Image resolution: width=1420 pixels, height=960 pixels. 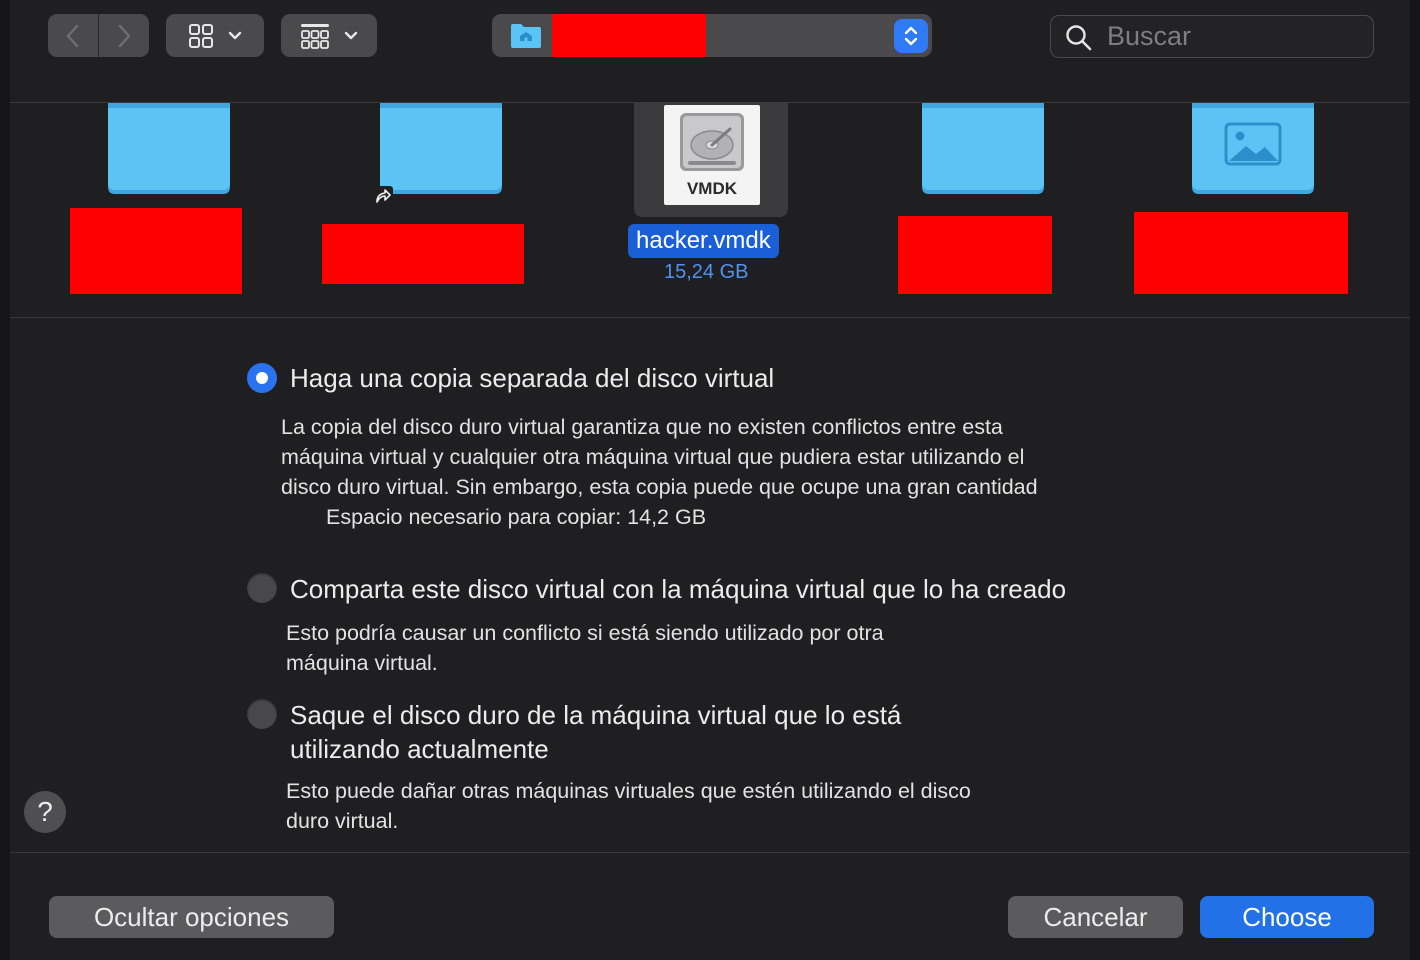 What do you see at coordinates (1095, 917) in the screenshot?
I see `cancel-button: Cancelar` at bounding box center [1095, 917].